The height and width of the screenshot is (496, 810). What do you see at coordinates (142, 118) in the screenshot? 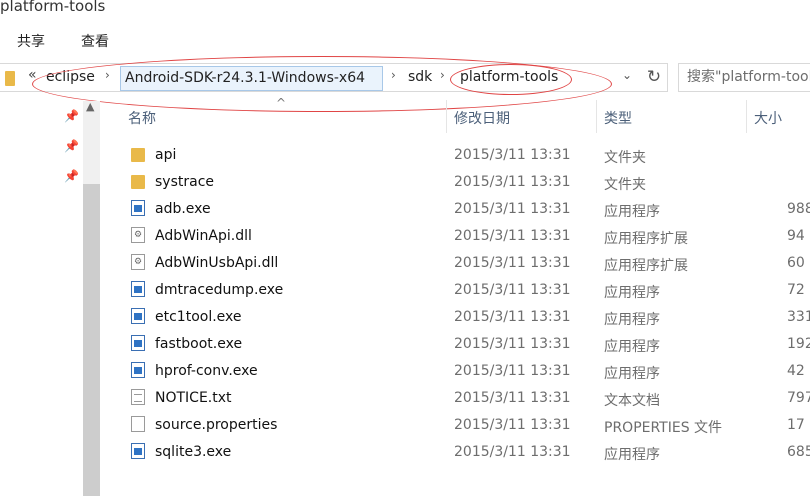
I see `column-header-name: 名称` at bounding box center [142, 118].